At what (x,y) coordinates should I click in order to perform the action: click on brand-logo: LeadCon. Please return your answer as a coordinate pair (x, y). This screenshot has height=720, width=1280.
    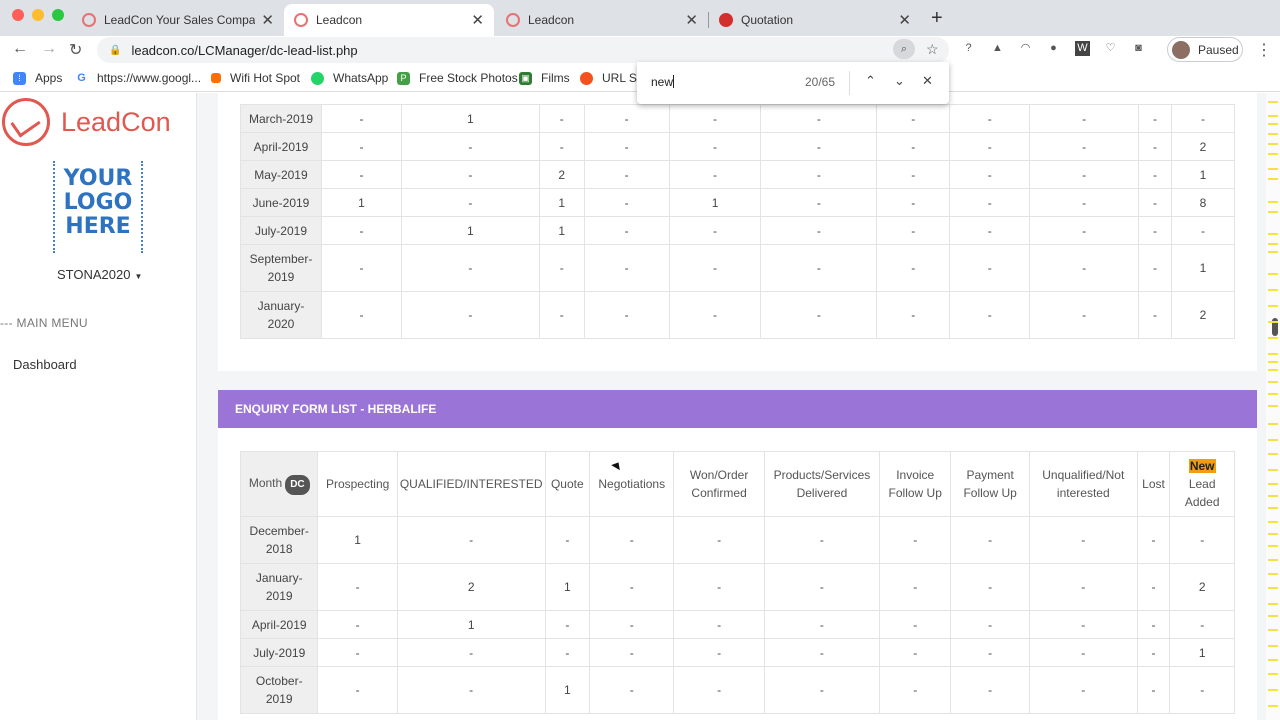
    Looking at the image, I should click on (86, 122).